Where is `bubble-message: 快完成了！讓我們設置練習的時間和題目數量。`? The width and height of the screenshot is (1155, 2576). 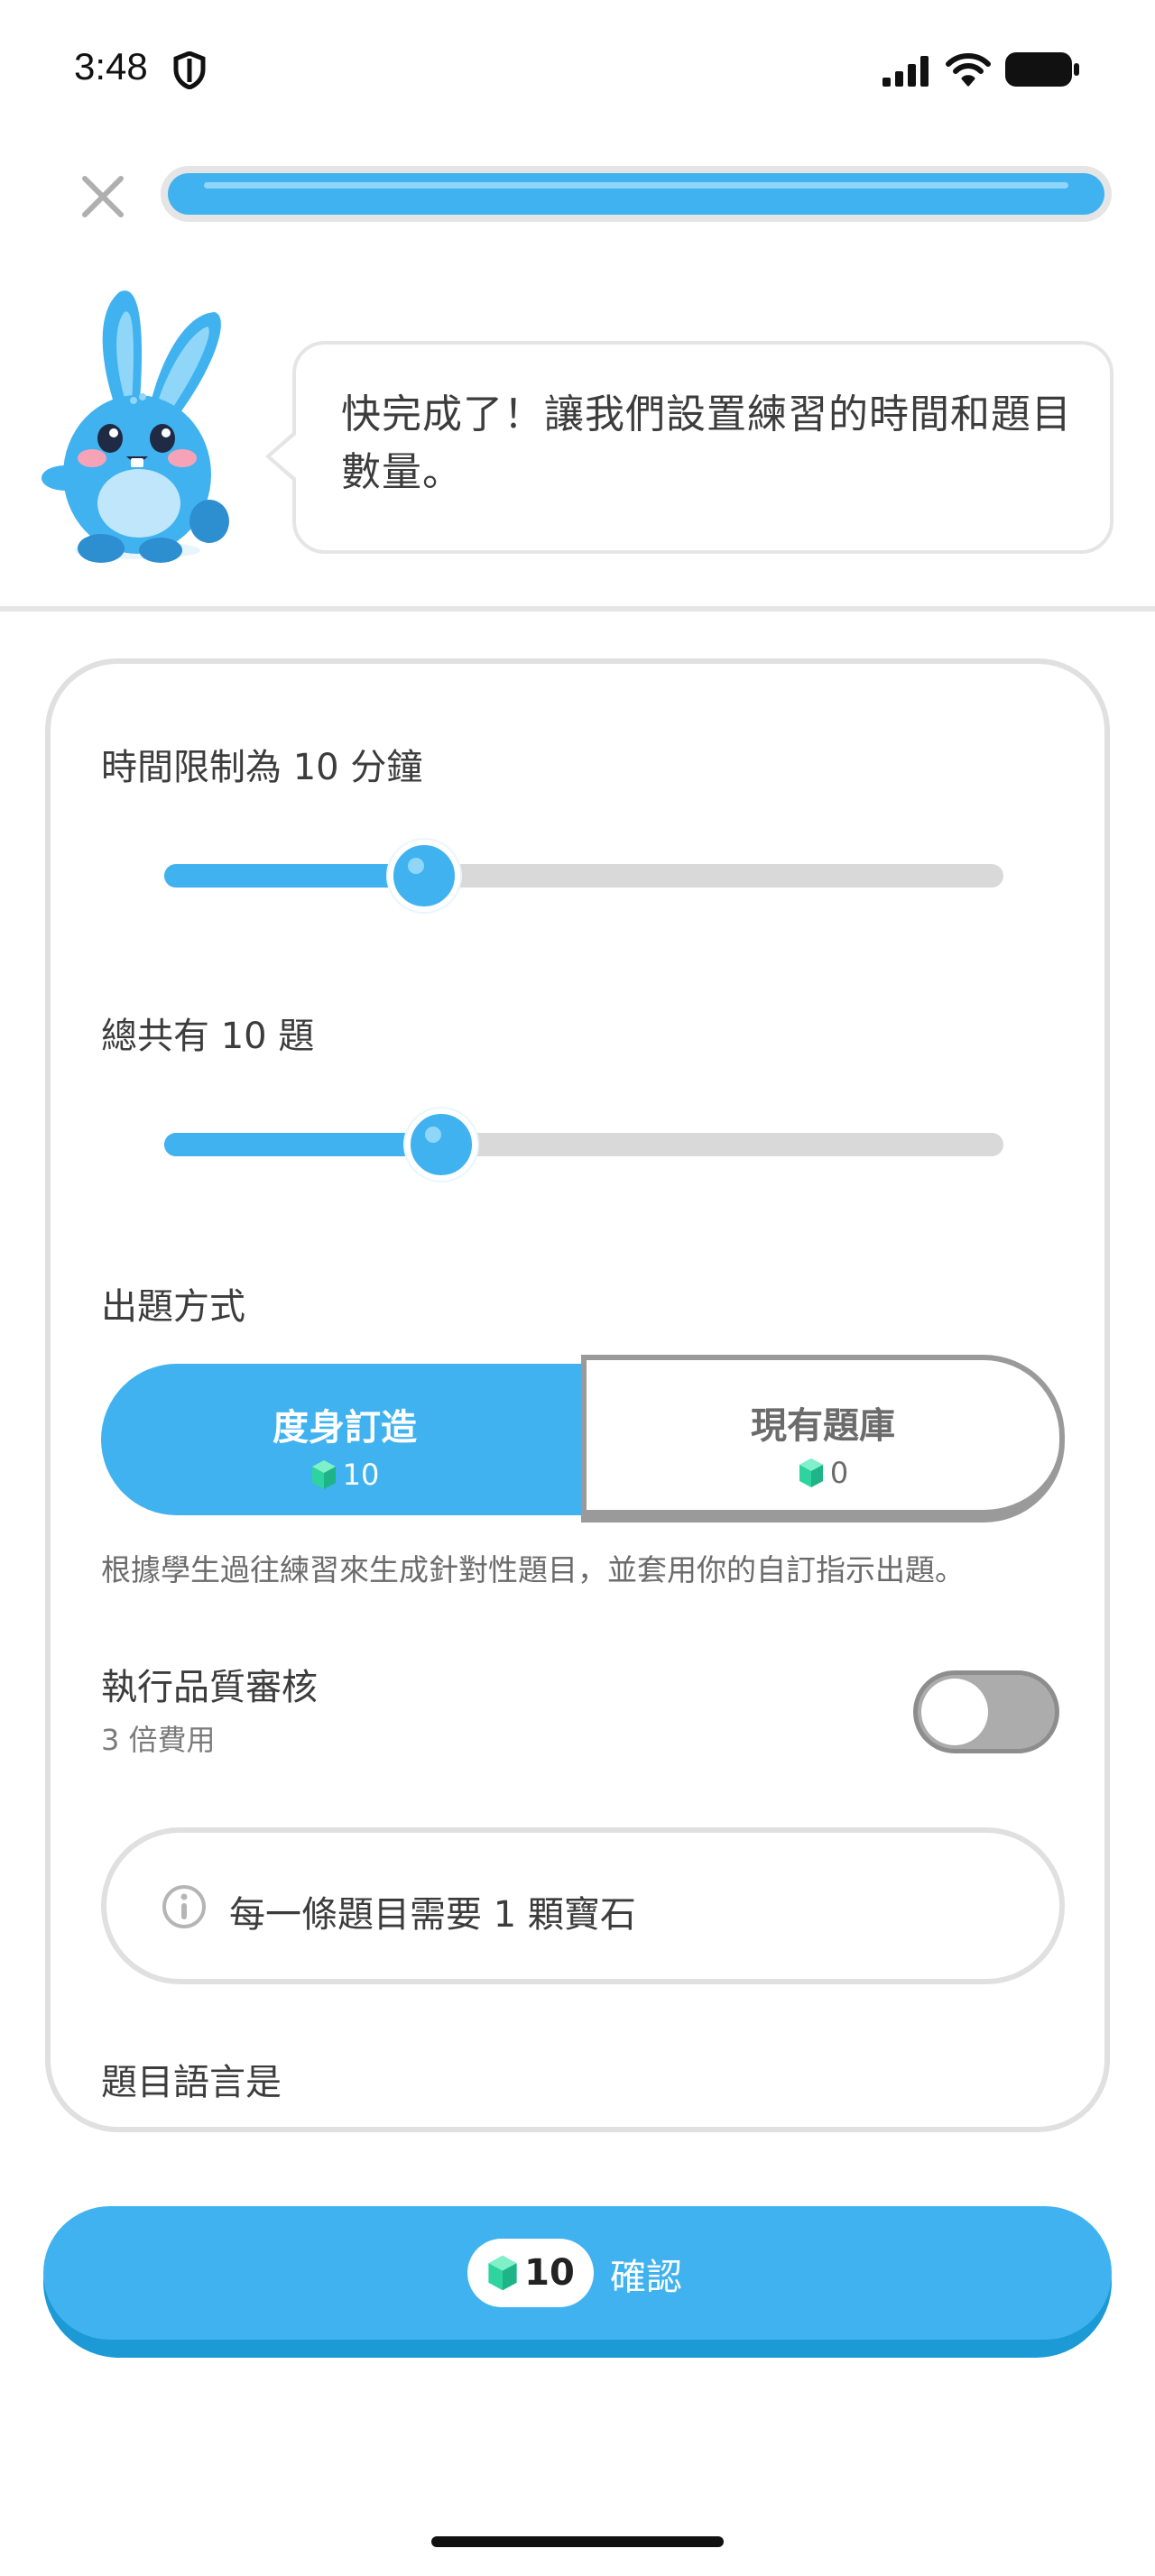
bubble-message: 快完成了！讓我們設置練習的時間和題目數量。 is located at coordinates (706, 443).